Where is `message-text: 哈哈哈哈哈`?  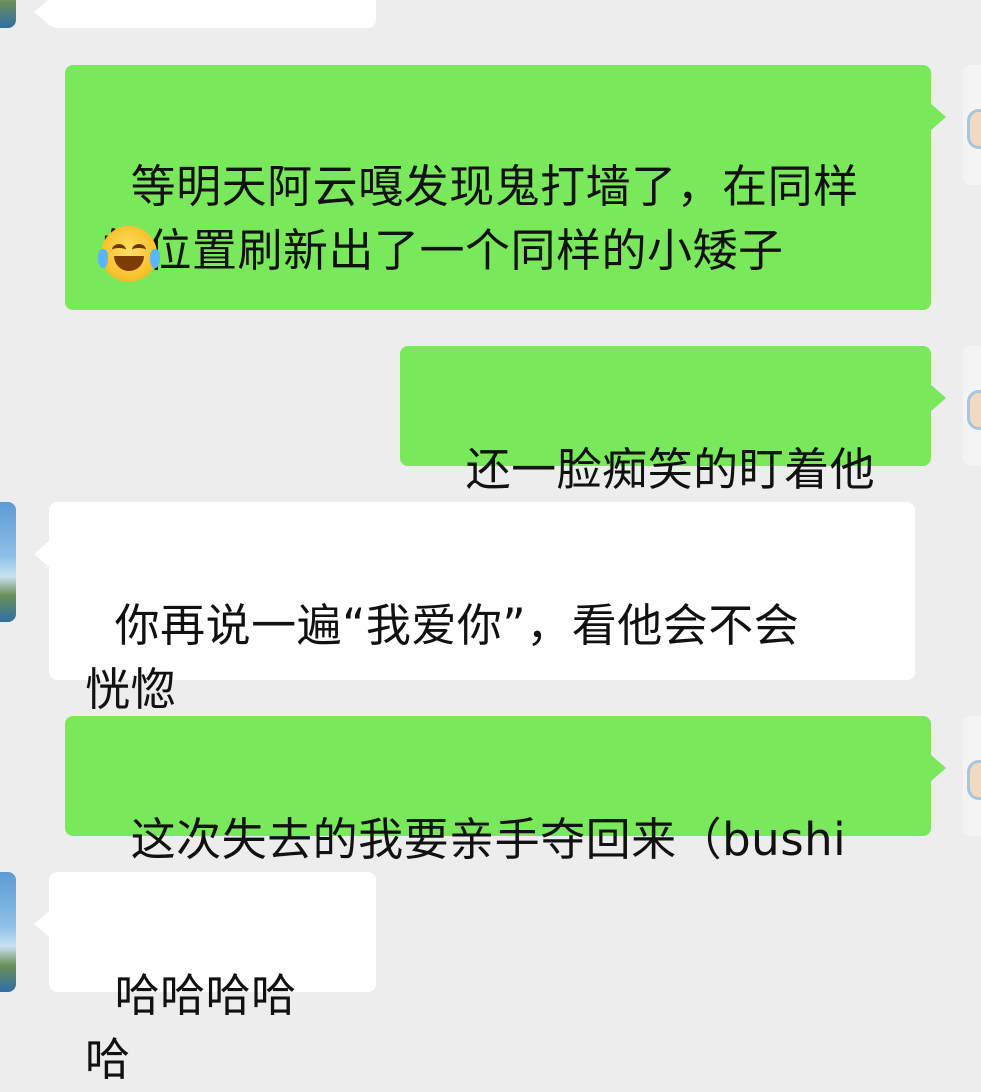
message-text: 哈哈哈哈哈 is located at coordinates (191, 1027).